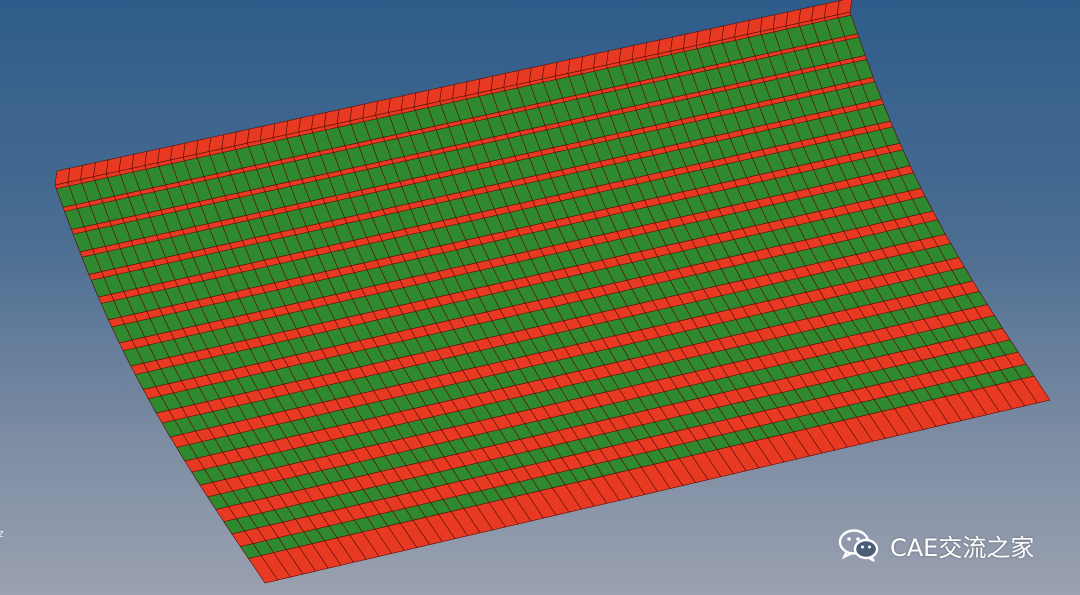  I want to click on axis-triad-label: z, so click(2, 533).